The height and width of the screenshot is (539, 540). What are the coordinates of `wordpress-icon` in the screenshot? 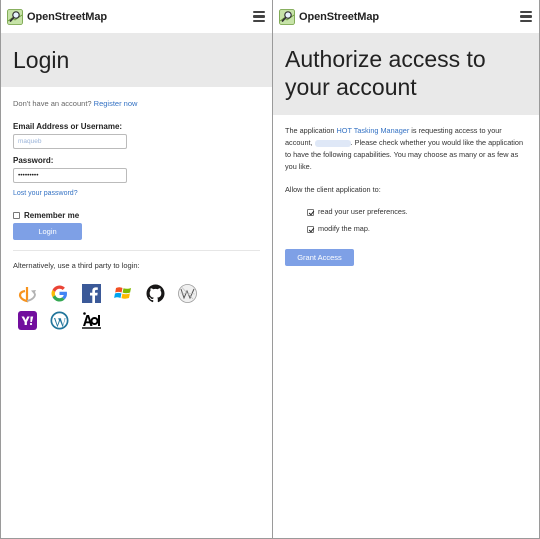 It's located at (59, 320).